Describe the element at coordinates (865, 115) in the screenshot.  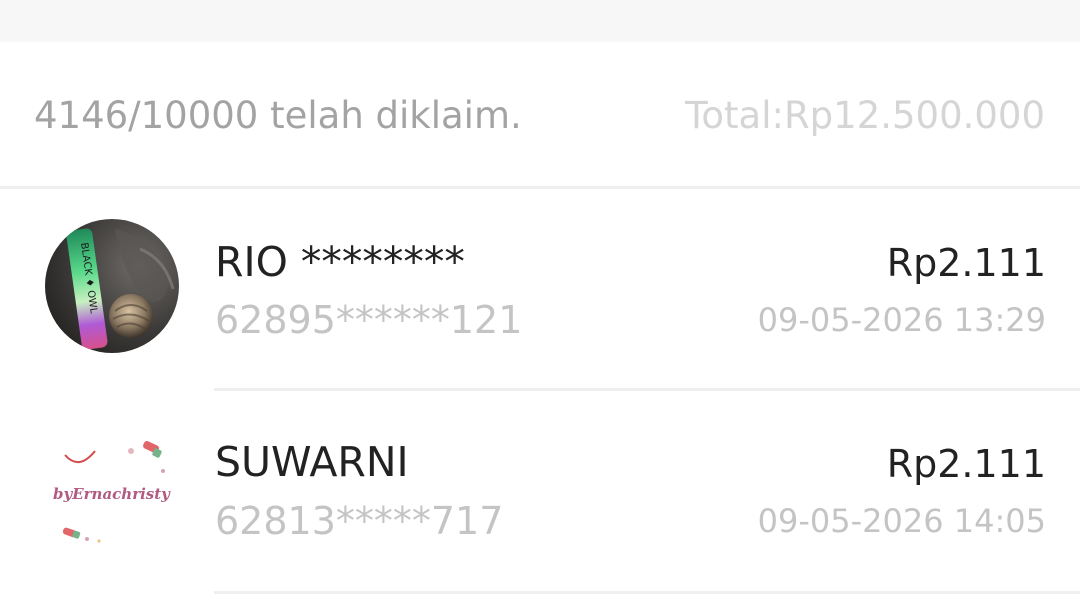
I see `total-amount: Total:Rp12.500.000` at that location.